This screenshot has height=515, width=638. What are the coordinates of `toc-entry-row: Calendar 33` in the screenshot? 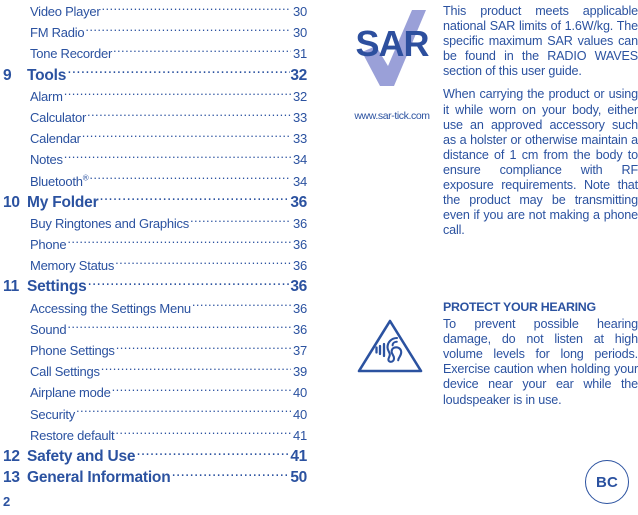 It's located at (155, 137).